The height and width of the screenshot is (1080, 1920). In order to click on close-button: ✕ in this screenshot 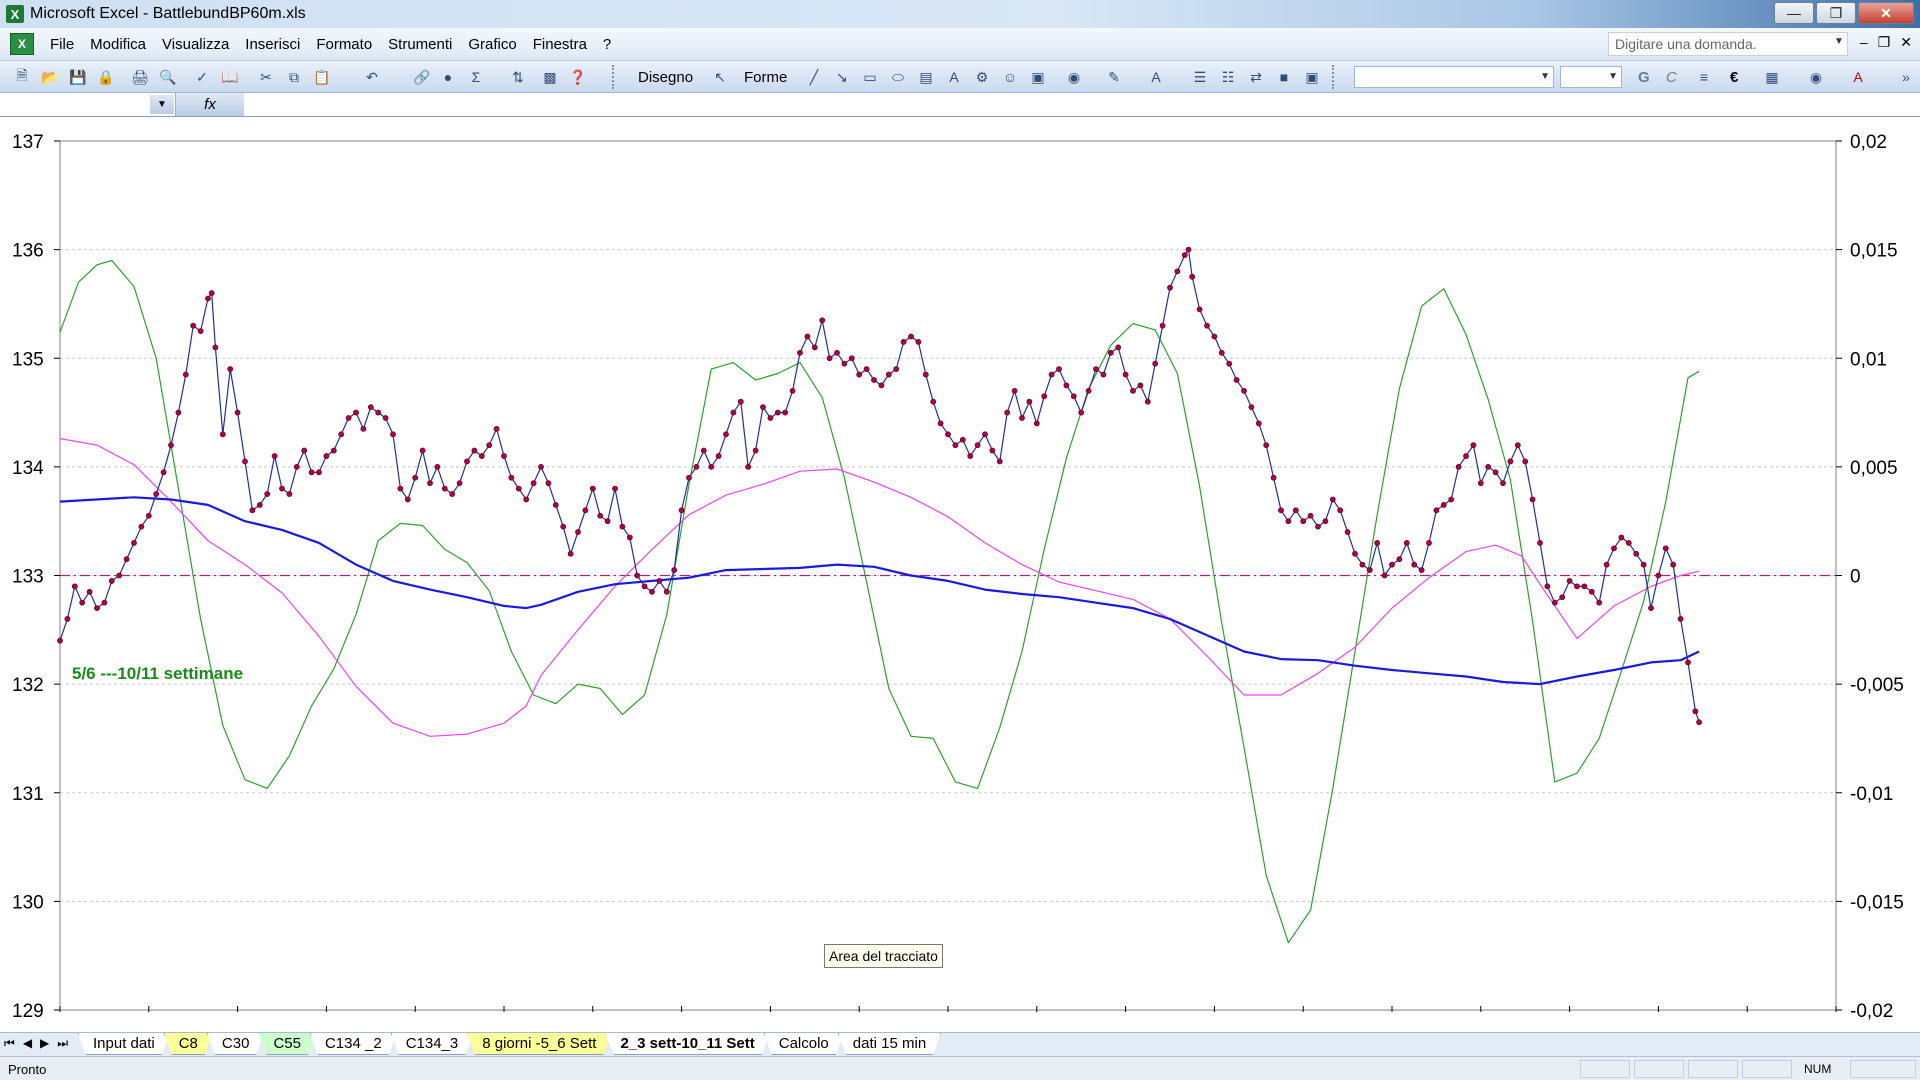, I will do `click(1886, 13)`.